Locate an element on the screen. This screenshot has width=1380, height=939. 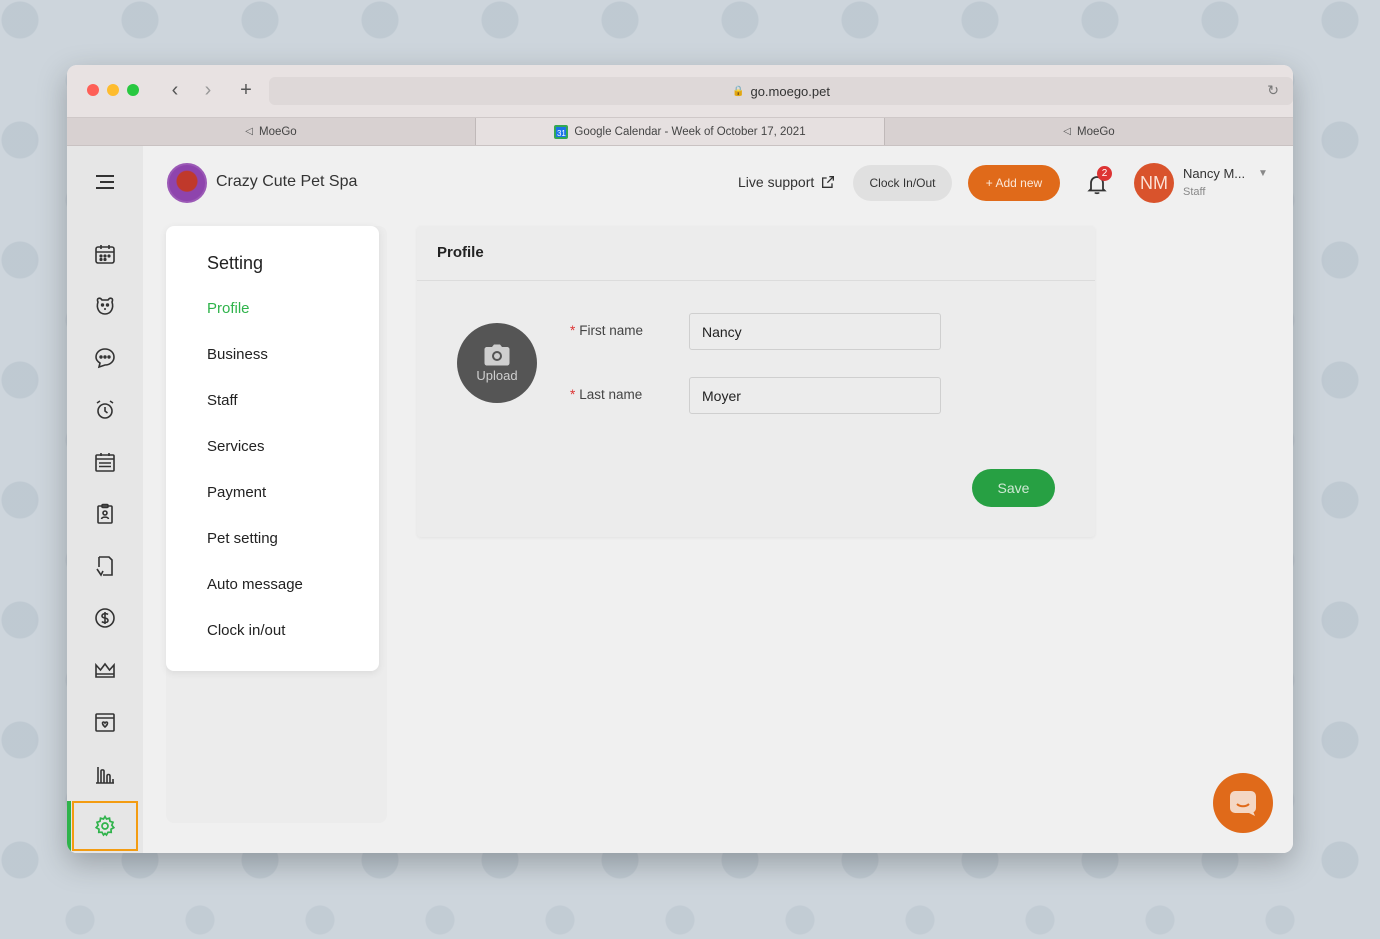
first-name-label: * First name is located at coordinates (606, 330).